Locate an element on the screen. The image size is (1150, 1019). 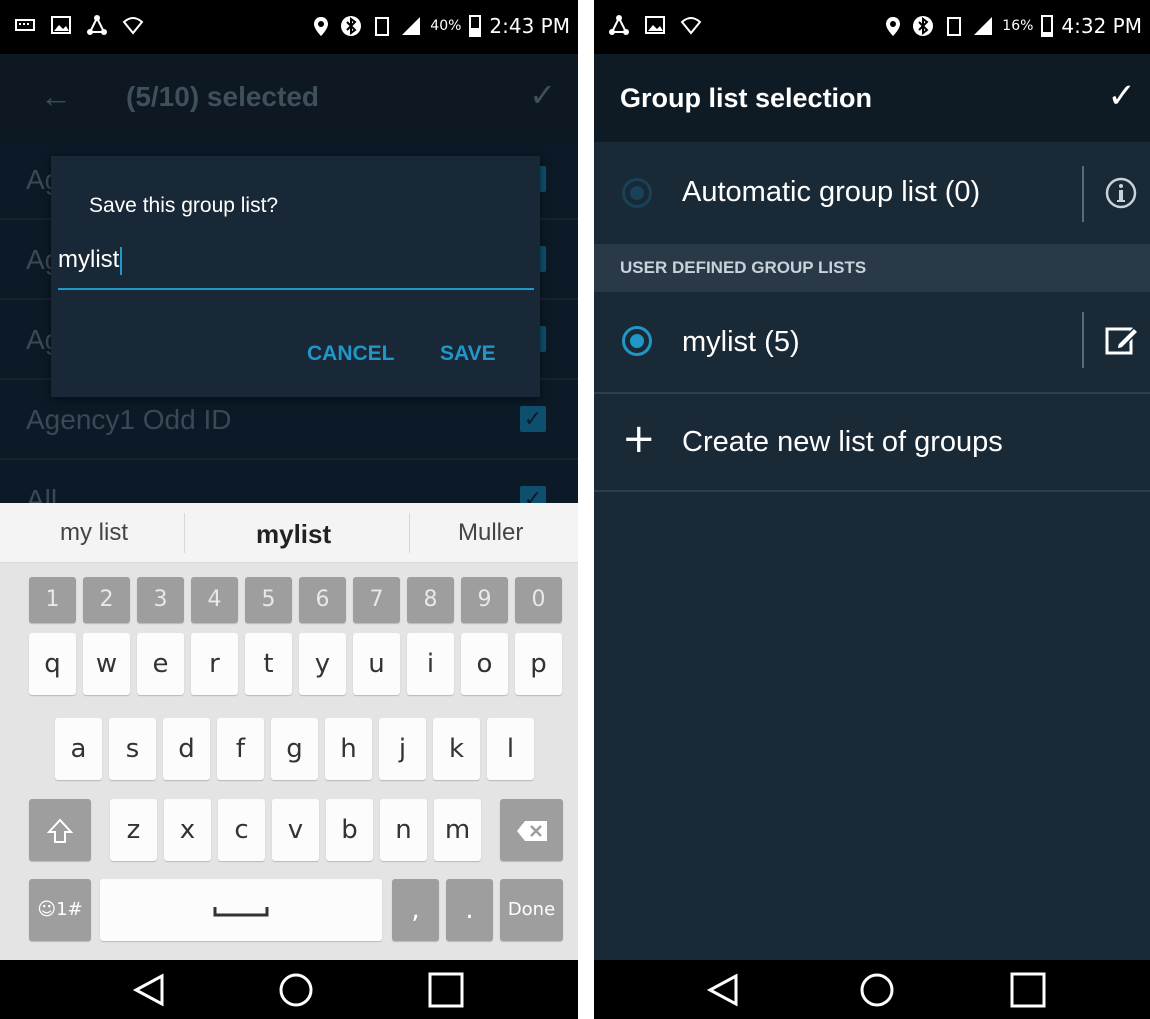
number-key: 5 is located at coordinates (268, 600).